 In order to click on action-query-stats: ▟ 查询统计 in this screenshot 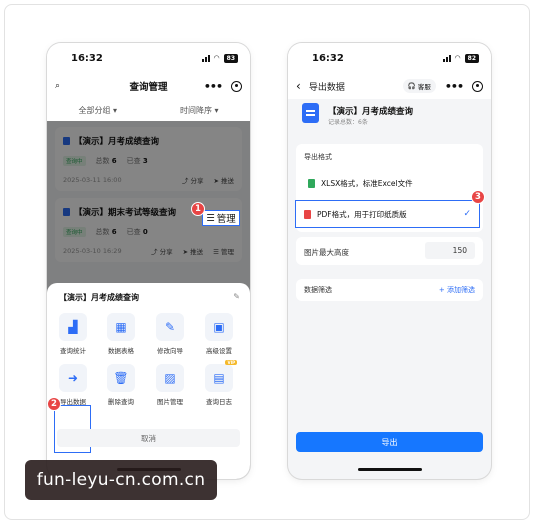, I will do `click(73, 334)`.